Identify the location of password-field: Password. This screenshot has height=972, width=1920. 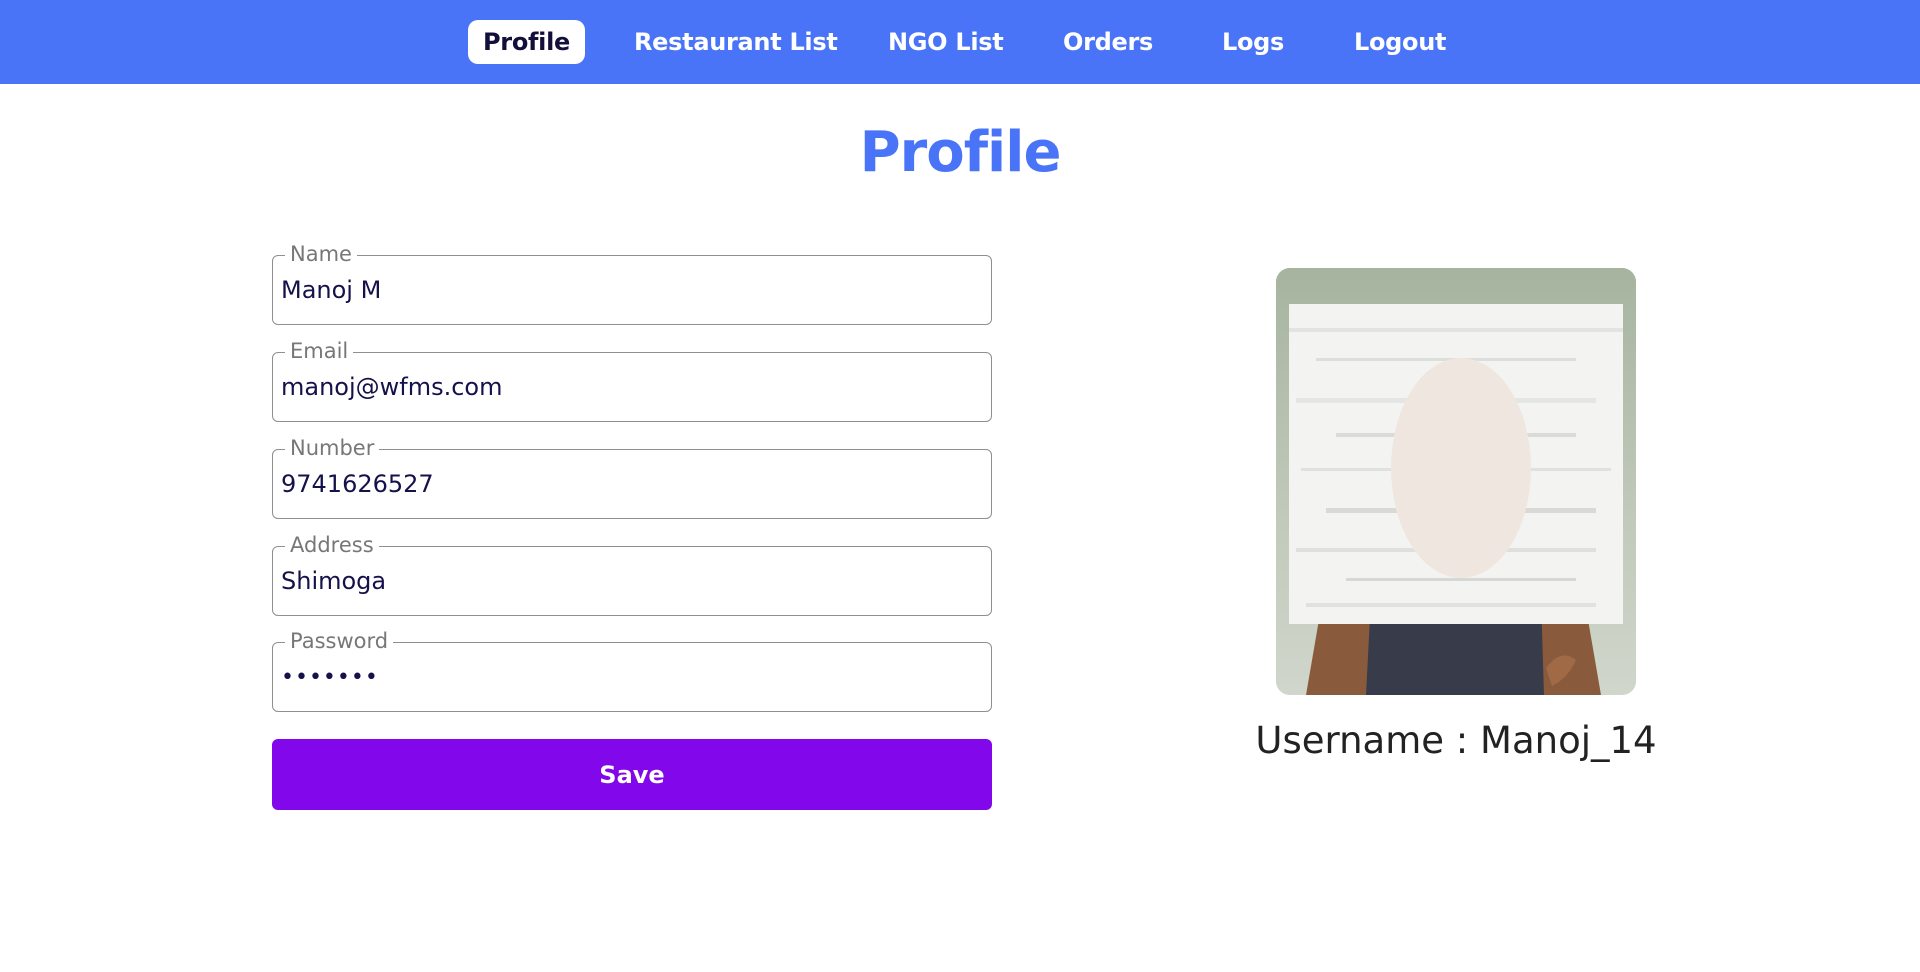
(632, 670).